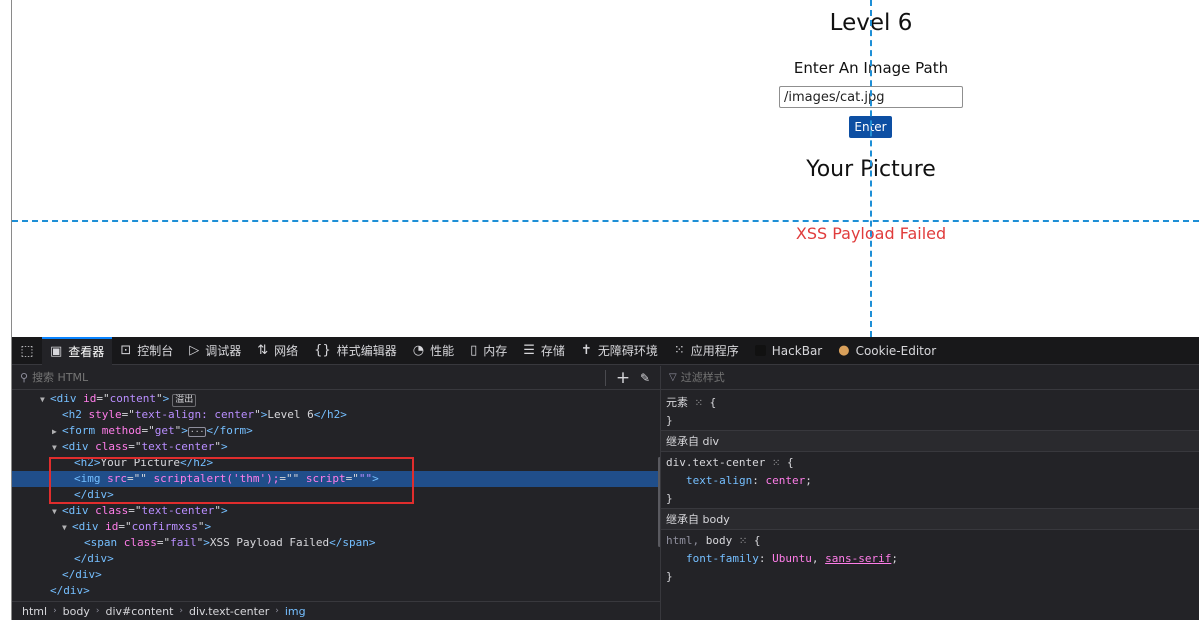 Image resolution: width=1199 pixels, height=620 pixels. Describe the element at coordinates (277, 351) in the screenshot. I see `tab-network: ⇅ 网络` at that location.